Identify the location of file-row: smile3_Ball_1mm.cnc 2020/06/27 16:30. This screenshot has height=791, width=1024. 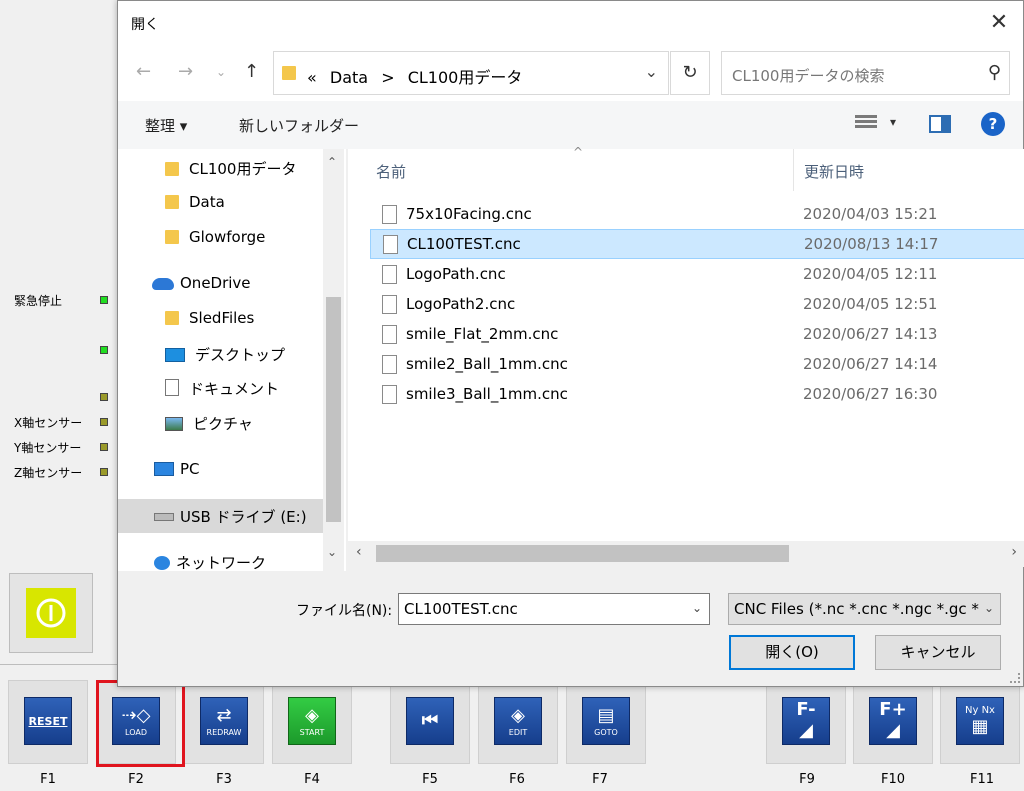
(697, 395).